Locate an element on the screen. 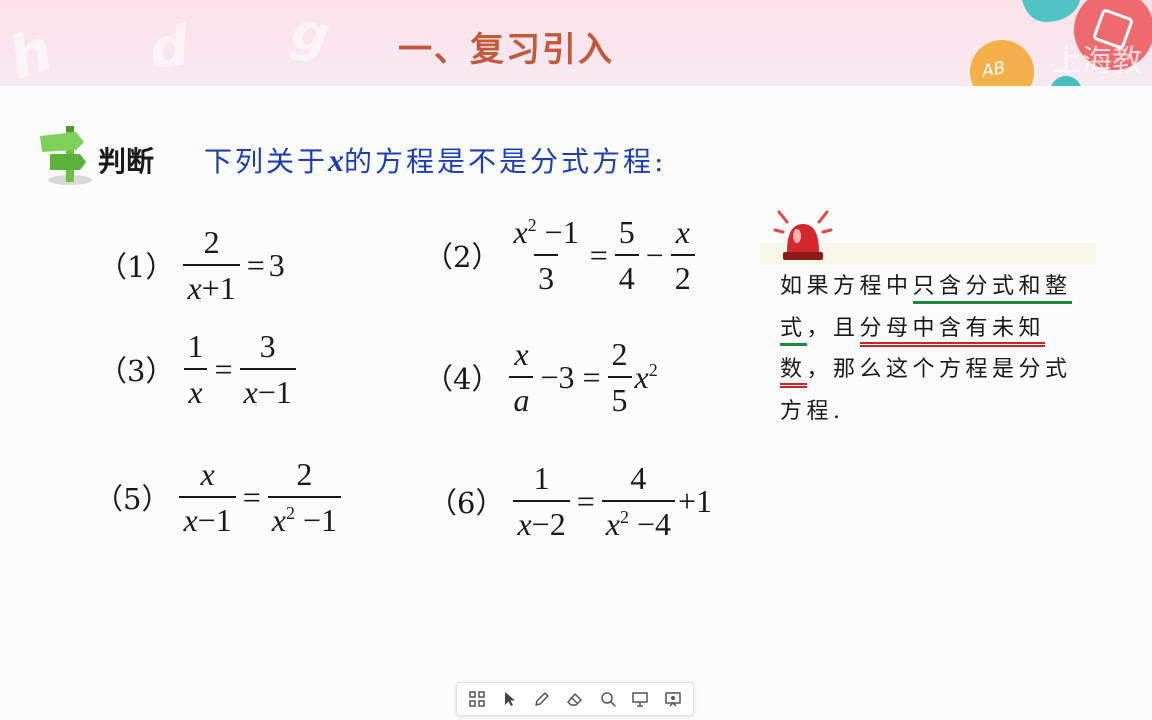 This screenshot has height=720, width=1152. equation-2-fraction-2: 5 4 is located at coordinates (626, 255).